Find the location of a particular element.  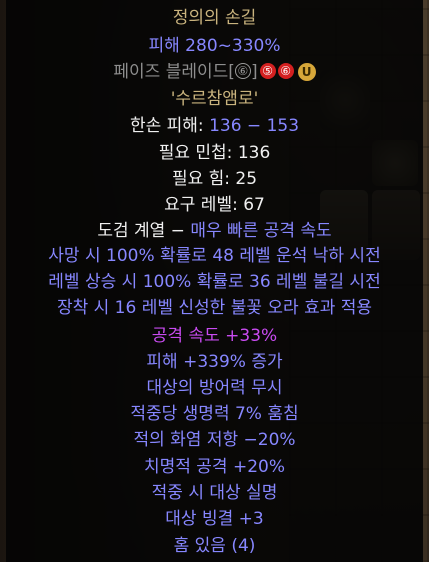

one-hand-damage-value: 136 − 153 is located at coordinates (254, 126).